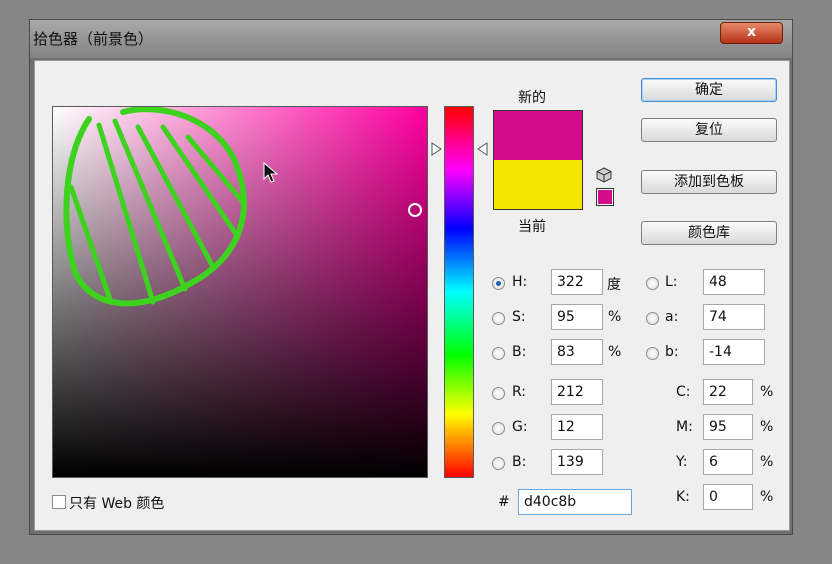 This screenshot has width=832, height=564. What do you see at coordinates (615, 317) in the screenshot?
I see `saturation-unit: %` at bounding box center [615, 317].